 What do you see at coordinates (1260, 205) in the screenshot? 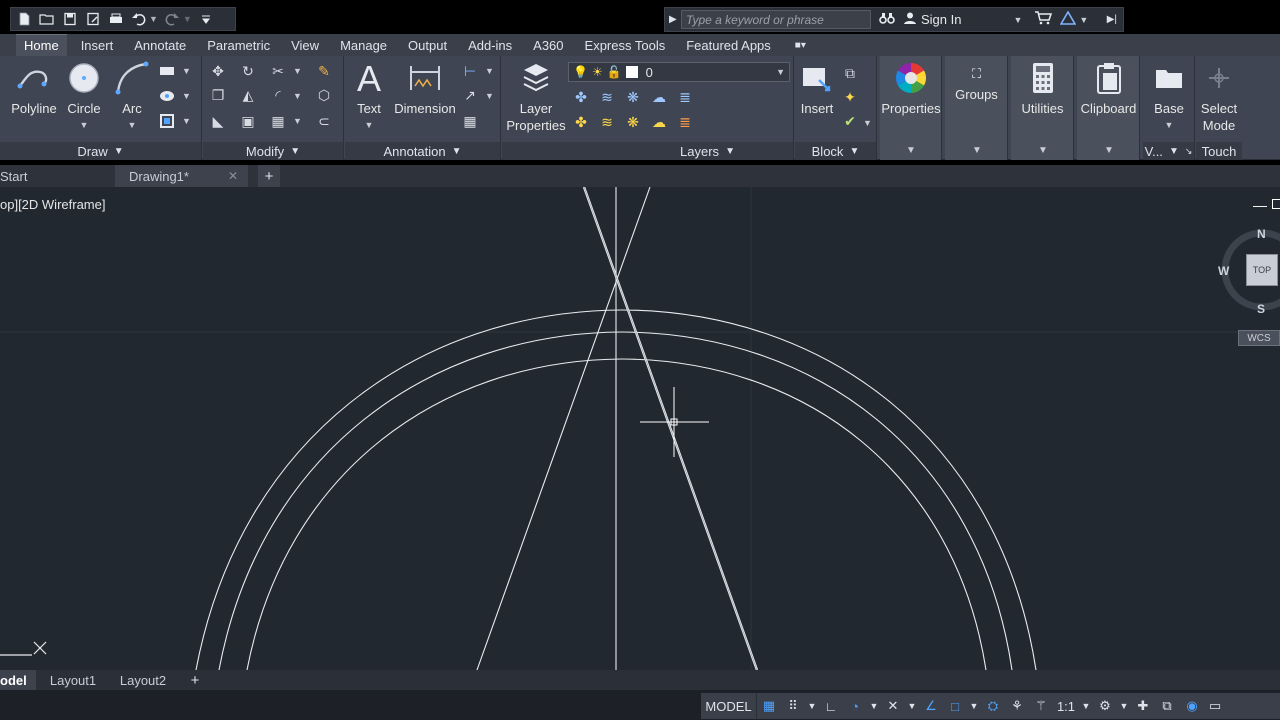
I see `minimize-viewport-icon: —` at bounding box center [1260, 205].